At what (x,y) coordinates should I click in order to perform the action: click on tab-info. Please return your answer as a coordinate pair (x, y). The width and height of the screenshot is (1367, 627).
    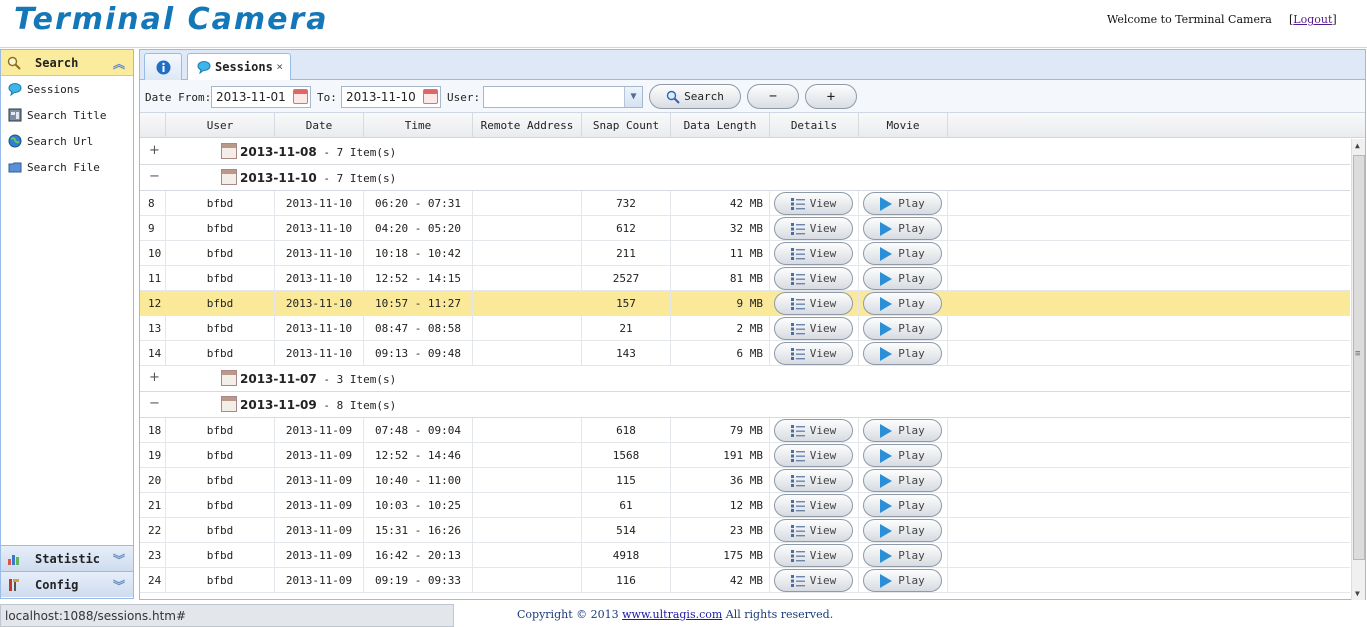
    Looking at the image, I should click on (163, 66).